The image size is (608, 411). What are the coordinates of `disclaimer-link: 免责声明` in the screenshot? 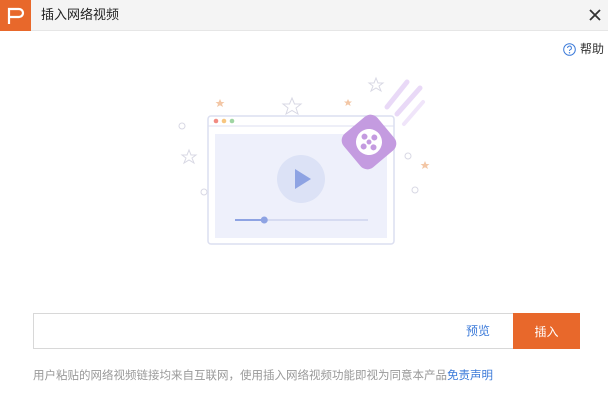 It's located at (470, 375).